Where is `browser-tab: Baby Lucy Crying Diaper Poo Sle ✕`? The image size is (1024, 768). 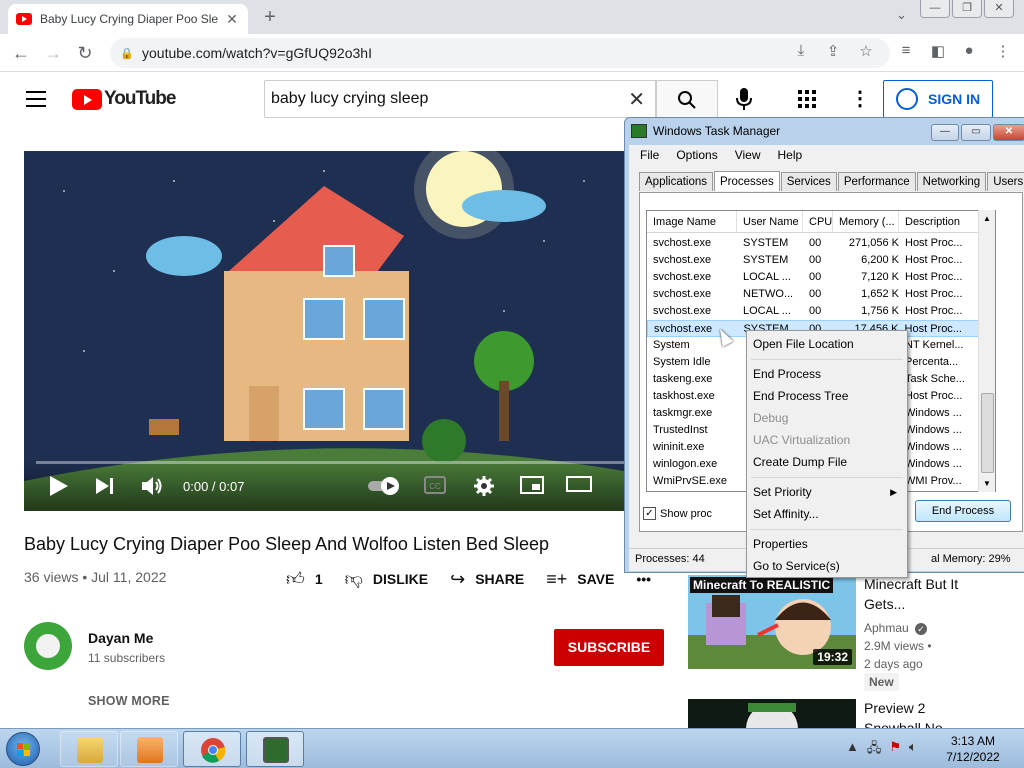
browser-tab: Baby Lucy Crying Diaper Poo Sle ✕ is located at coordinates (128, 19).